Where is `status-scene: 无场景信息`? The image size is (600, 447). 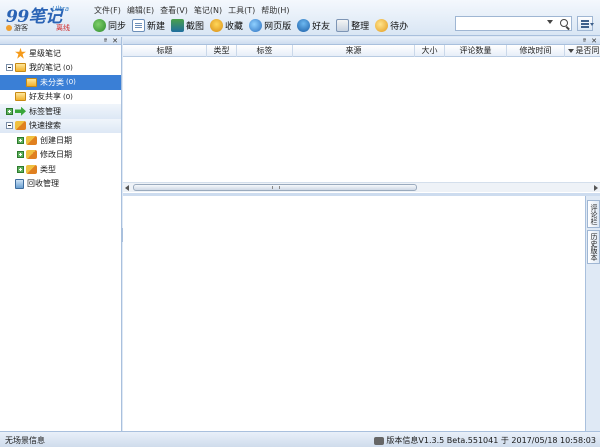 status-scene: 无场景信息 is located at coordinates (25, 440).